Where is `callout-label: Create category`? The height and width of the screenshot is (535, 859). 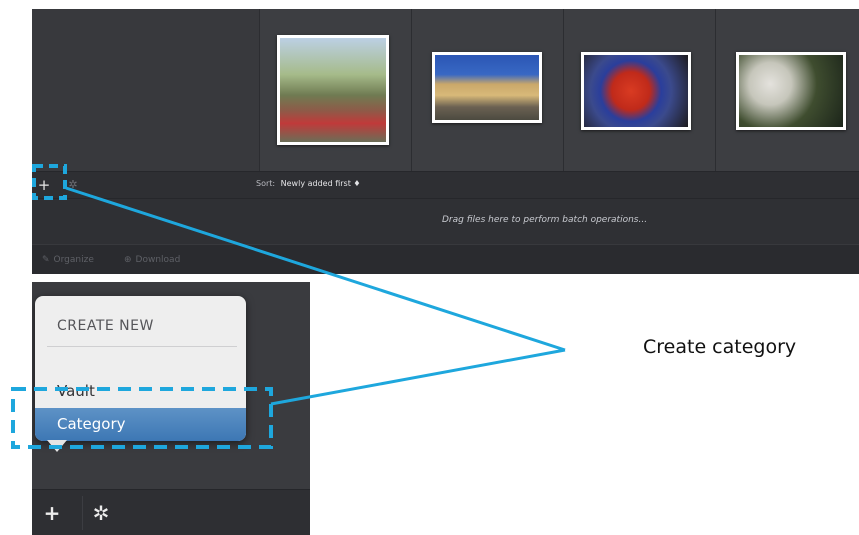 callout-label: Create category is located at coordinates (720, 347).